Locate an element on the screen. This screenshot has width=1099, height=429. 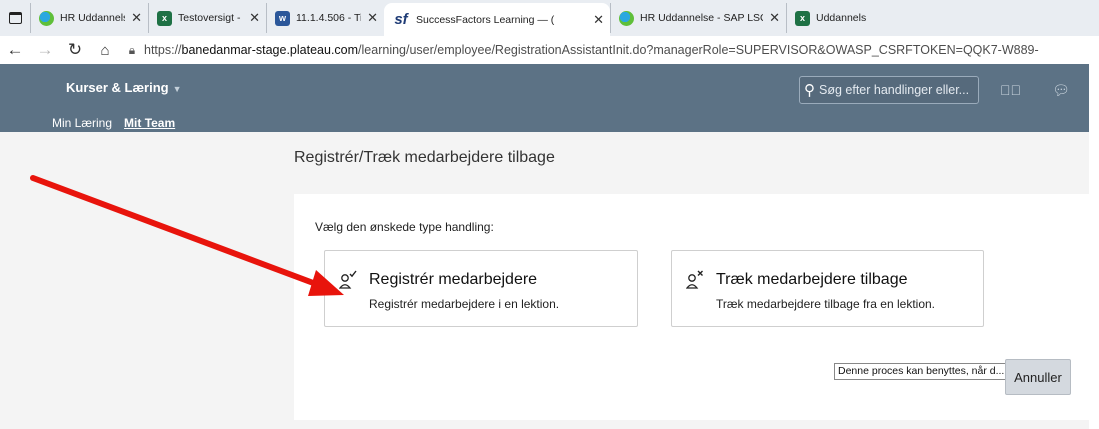
browser-tab: HR Uddannelse - SAP LSO - ✕ is located at coordinates (698, 18).